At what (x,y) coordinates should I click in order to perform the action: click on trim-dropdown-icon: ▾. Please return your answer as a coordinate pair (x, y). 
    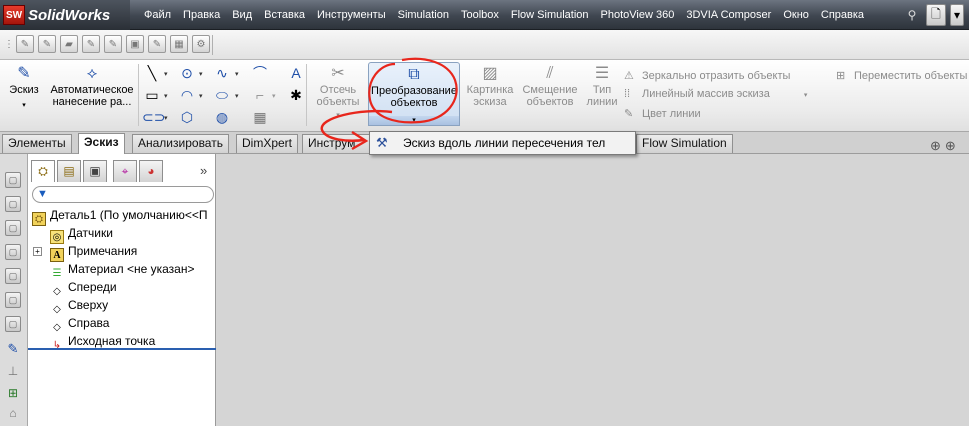
    Looking at the image, I should click on (338, 116).